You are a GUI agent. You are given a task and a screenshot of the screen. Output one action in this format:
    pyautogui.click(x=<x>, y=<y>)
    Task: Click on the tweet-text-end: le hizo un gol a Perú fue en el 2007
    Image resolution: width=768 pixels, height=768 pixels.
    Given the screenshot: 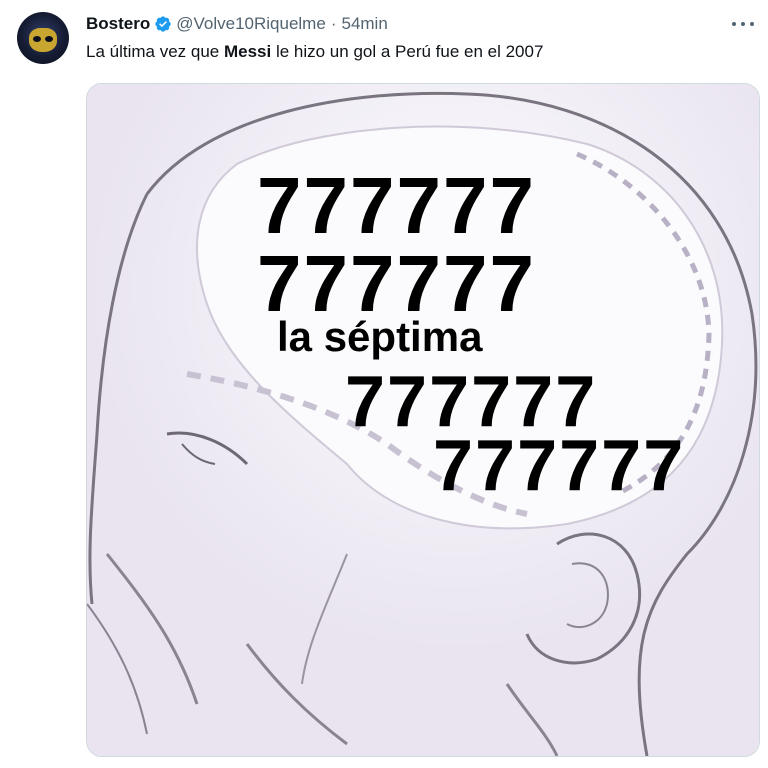 What is the action you would take?
    pyautogui.click(x=407, y=51)
    